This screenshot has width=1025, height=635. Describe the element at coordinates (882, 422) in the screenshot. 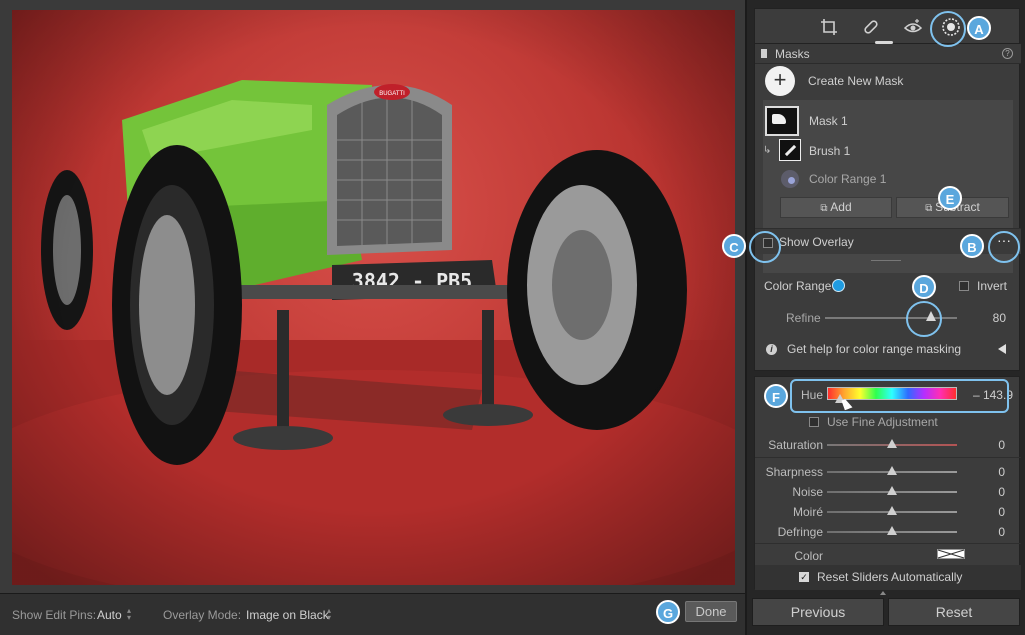

I see `fine-adjust-label: Use Fine Adjustment` at that location.